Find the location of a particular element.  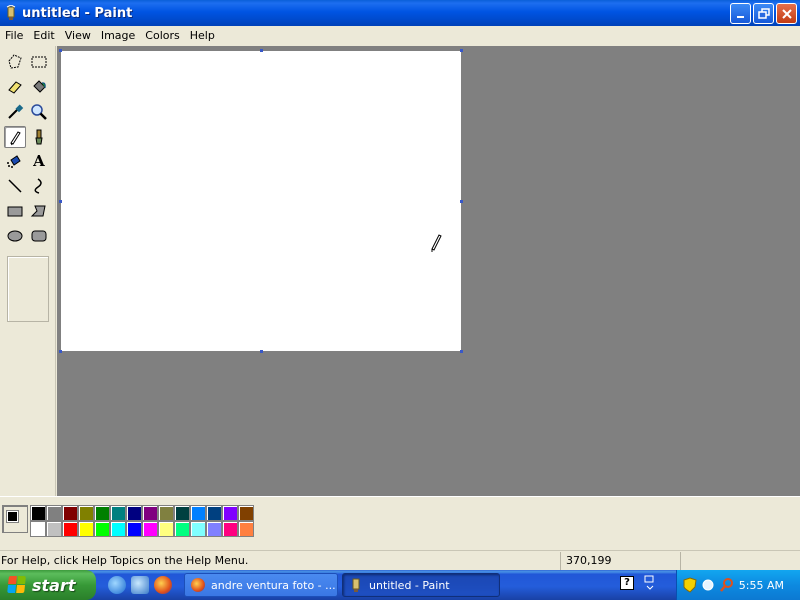

fill-tool is located at coordinates (39, 87).